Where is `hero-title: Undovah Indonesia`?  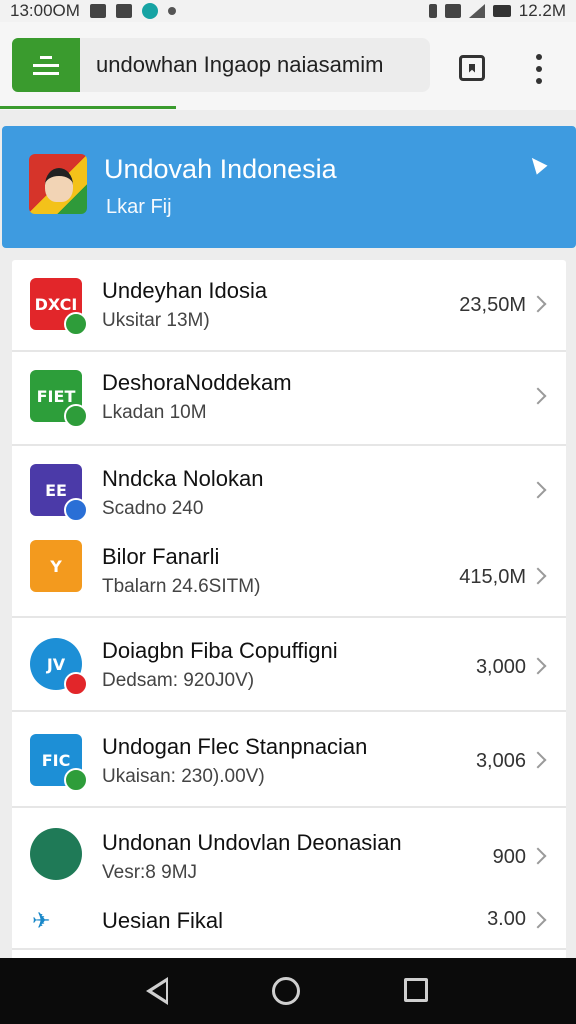
hero-title: Undovah Indonesia is located at coordinates (220, 169).